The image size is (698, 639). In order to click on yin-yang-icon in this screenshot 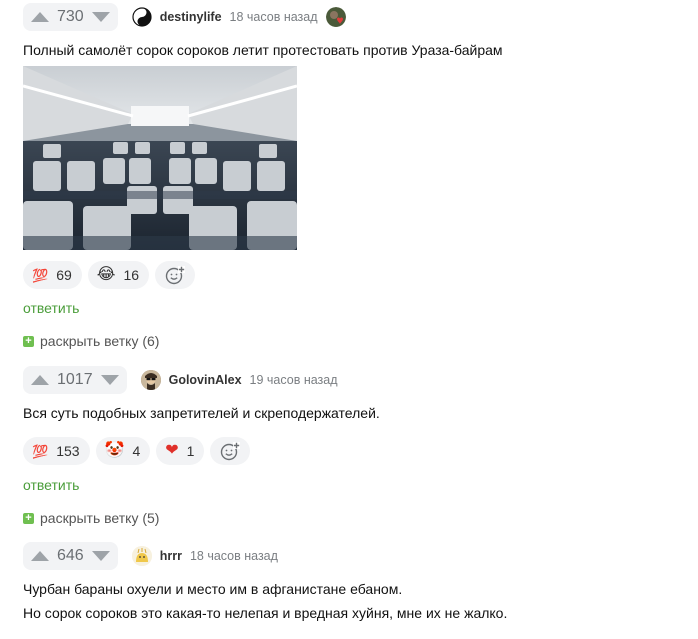, I will do `click(142, 17)`.